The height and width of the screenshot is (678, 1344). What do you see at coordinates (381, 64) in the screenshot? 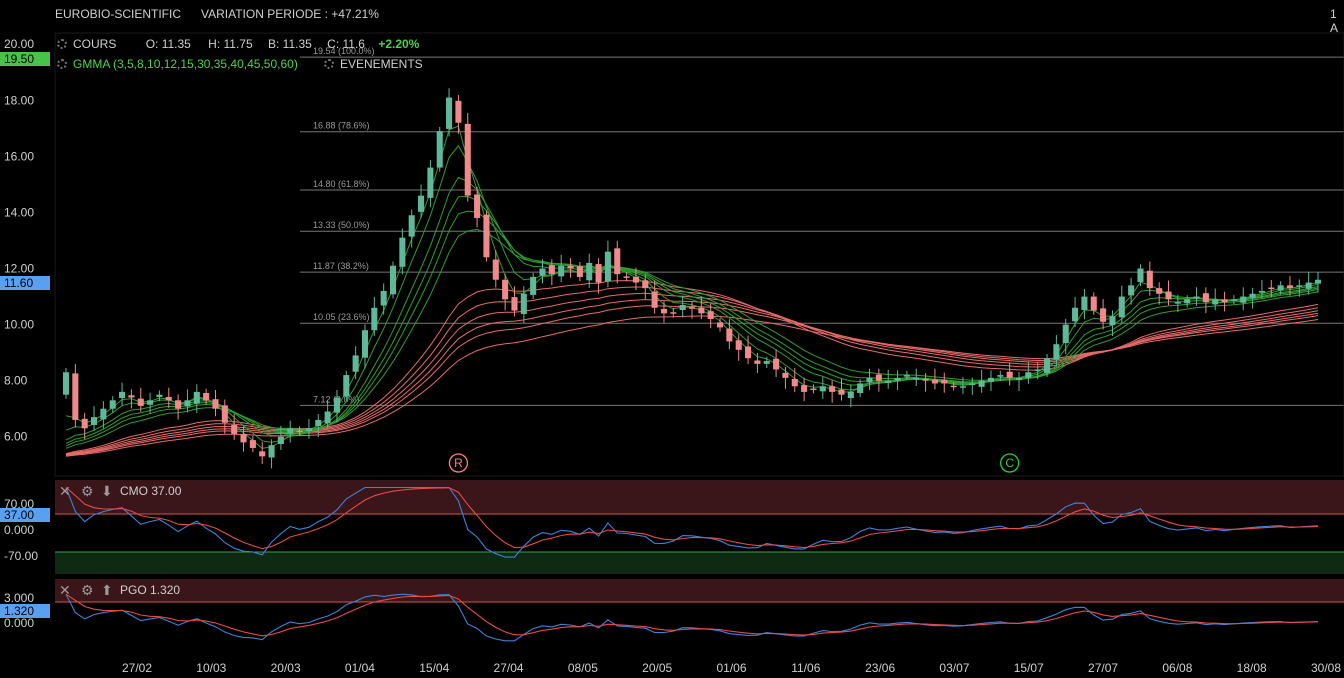
I see `events-label: EVENEMENTS` at bounding box center [381, 64].